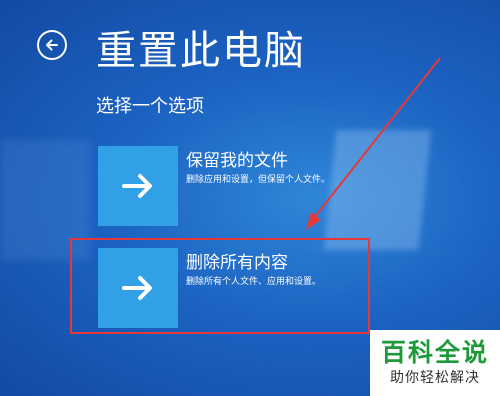 The image size is (500, 396). Describe the element at coordinates (233, 288) in the screenshot. I see `remove-everything-option: 删除所有内容 删除所有个人文件、应用和设置。` at that location.